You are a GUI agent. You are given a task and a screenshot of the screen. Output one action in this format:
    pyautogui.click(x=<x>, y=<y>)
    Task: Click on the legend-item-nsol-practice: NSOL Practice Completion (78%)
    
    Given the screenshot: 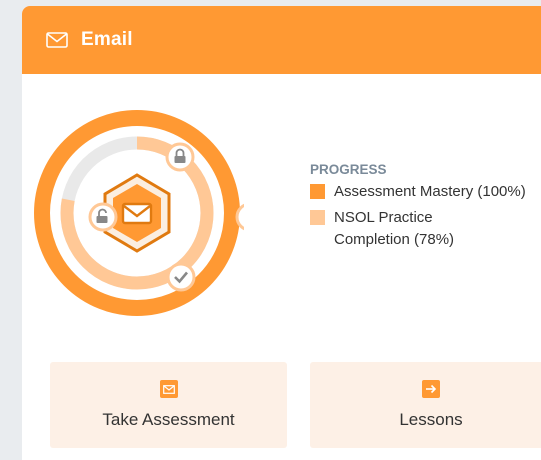 What is the action you would take?
    pyautogui.click(x=422, y=229)
    